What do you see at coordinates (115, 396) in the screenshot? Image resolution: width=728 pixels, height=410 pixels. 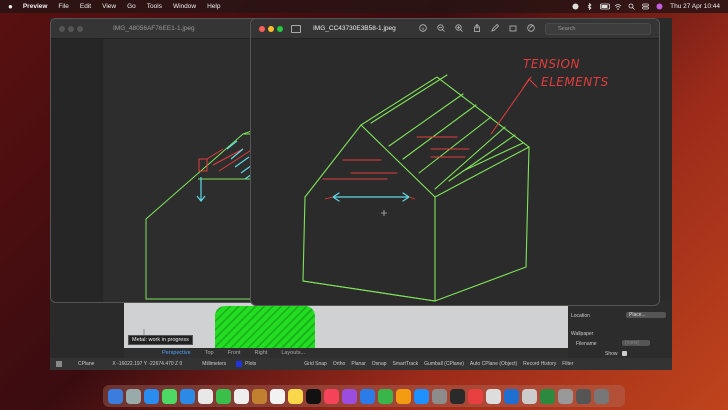 I see `finder-icon` at bounding box center [115, 396].